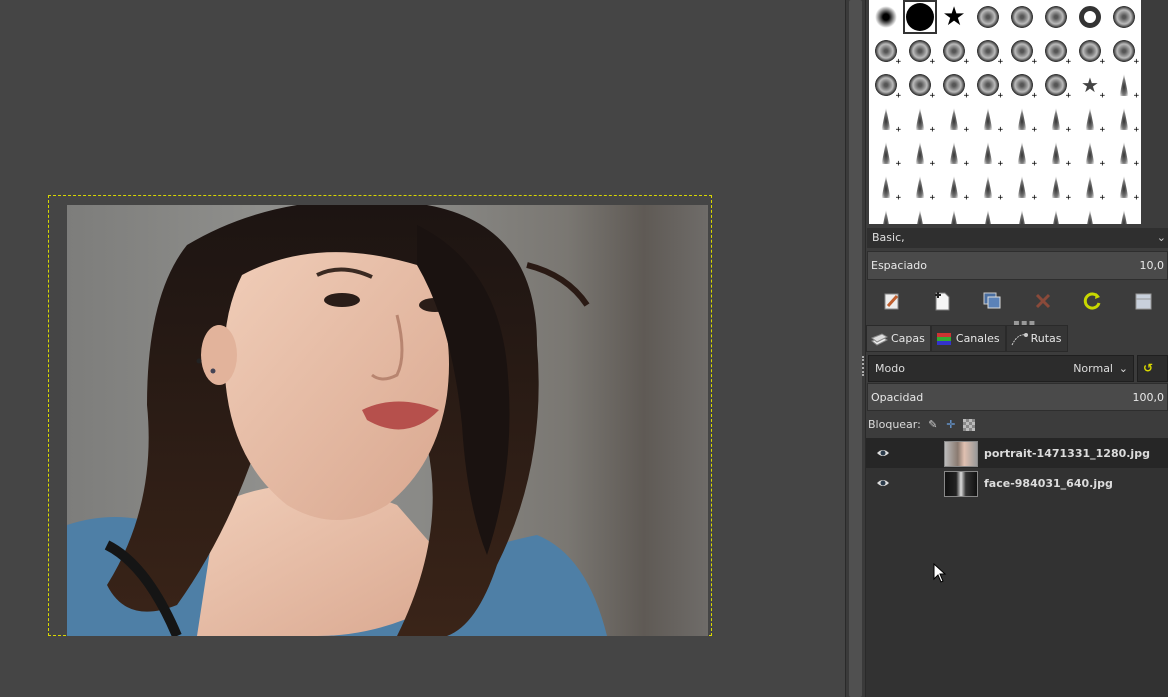 The width and height of the screenshot is (1168, 697). I want to click on mode-value: Normal, so click(1093, 368).